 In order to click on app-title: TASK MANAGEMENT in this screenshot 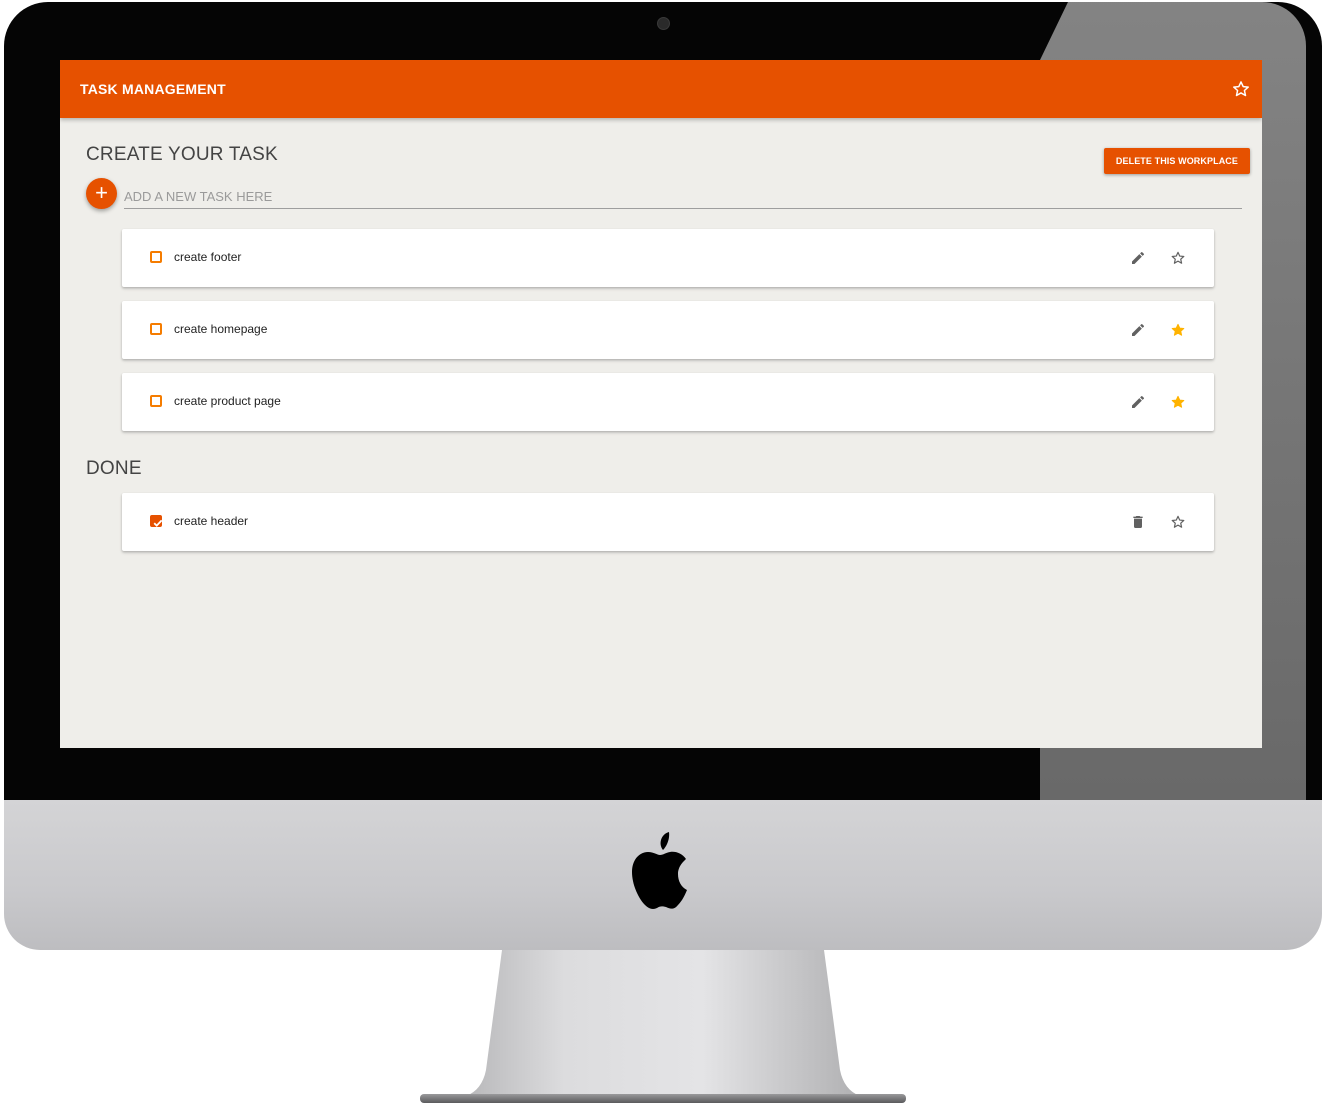, I will do `click(153, 89)`.